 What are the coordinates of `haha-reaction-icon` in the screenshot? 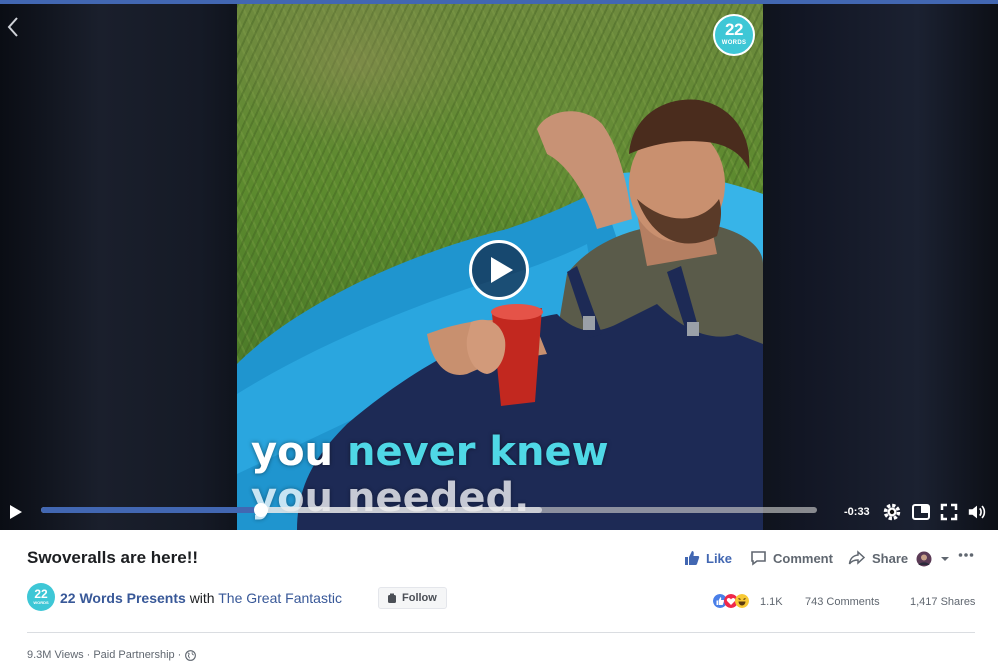 It's located at (742, 601).